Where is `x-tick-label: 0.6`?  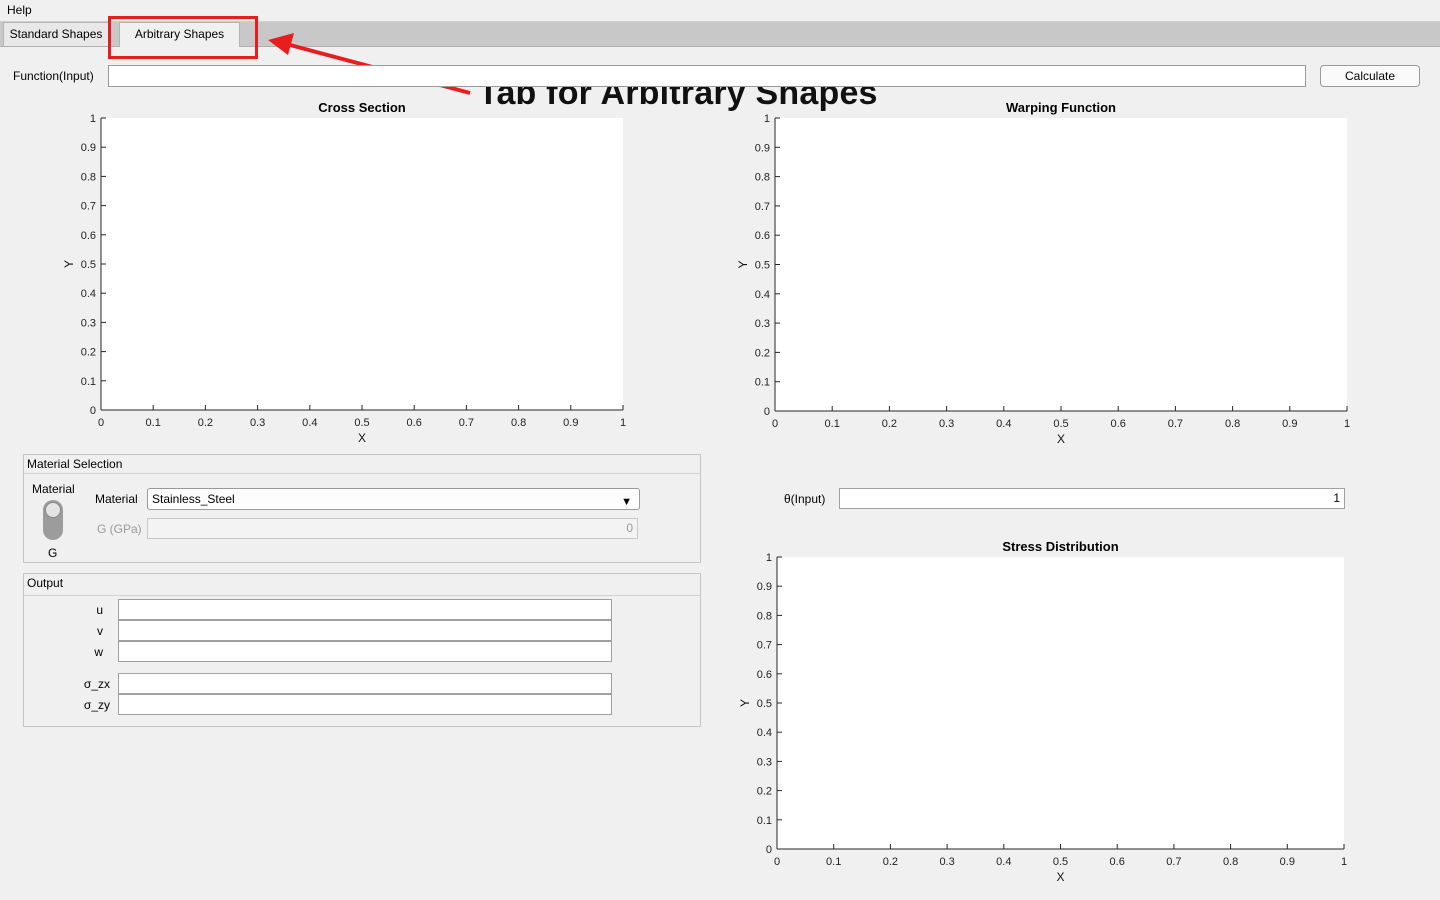 x-tick-label: 0.6 is located at coordinates (1117, 862).